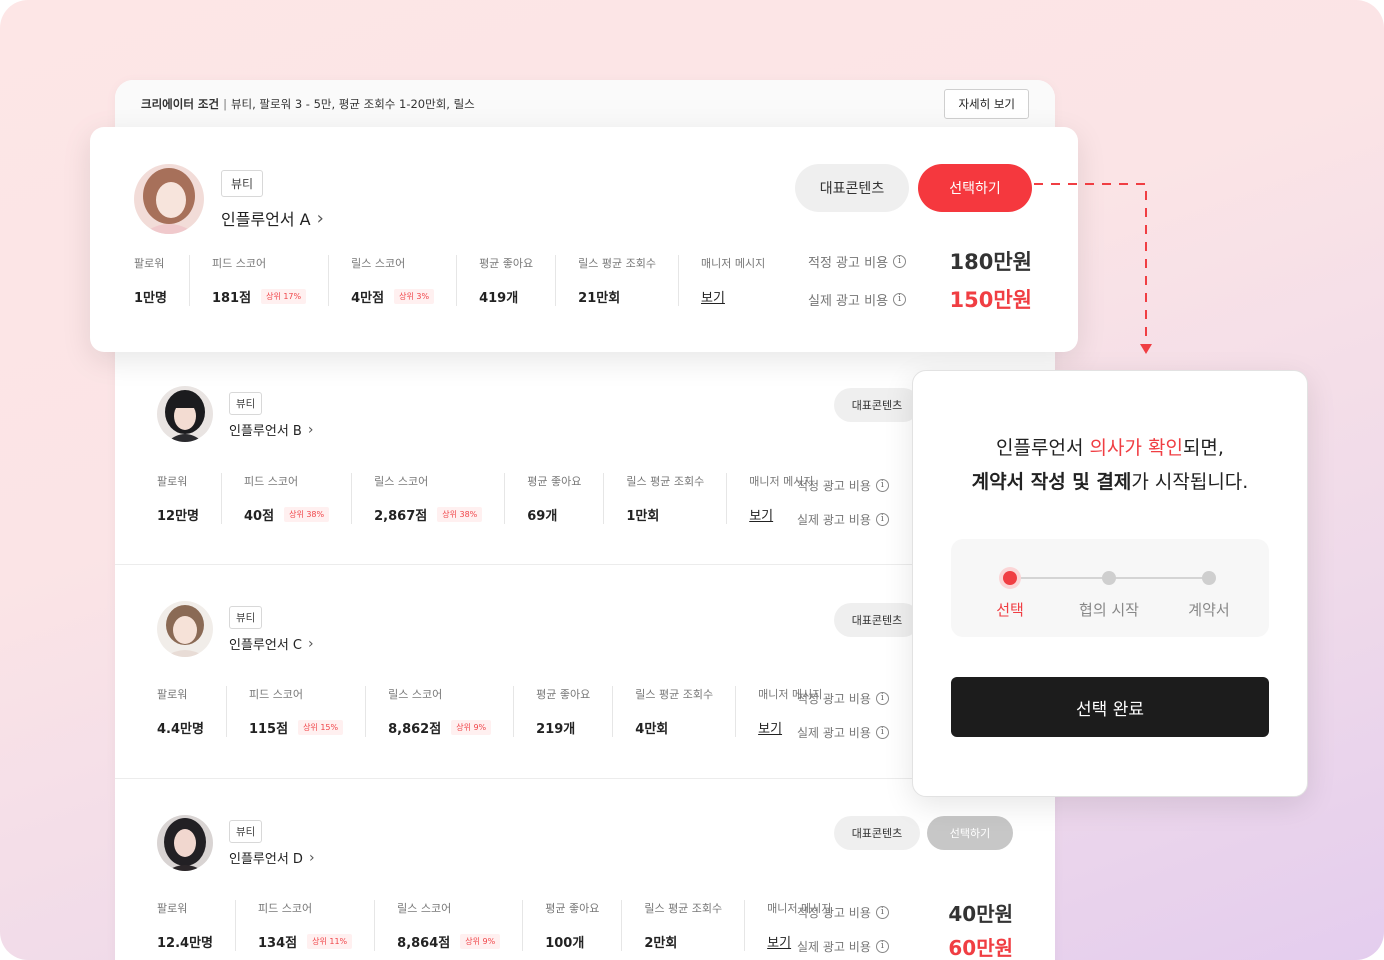 This screenshot has width=1384, height=960. I want to click on selection-complete-button: 선택 완료, so click(1110, 707).